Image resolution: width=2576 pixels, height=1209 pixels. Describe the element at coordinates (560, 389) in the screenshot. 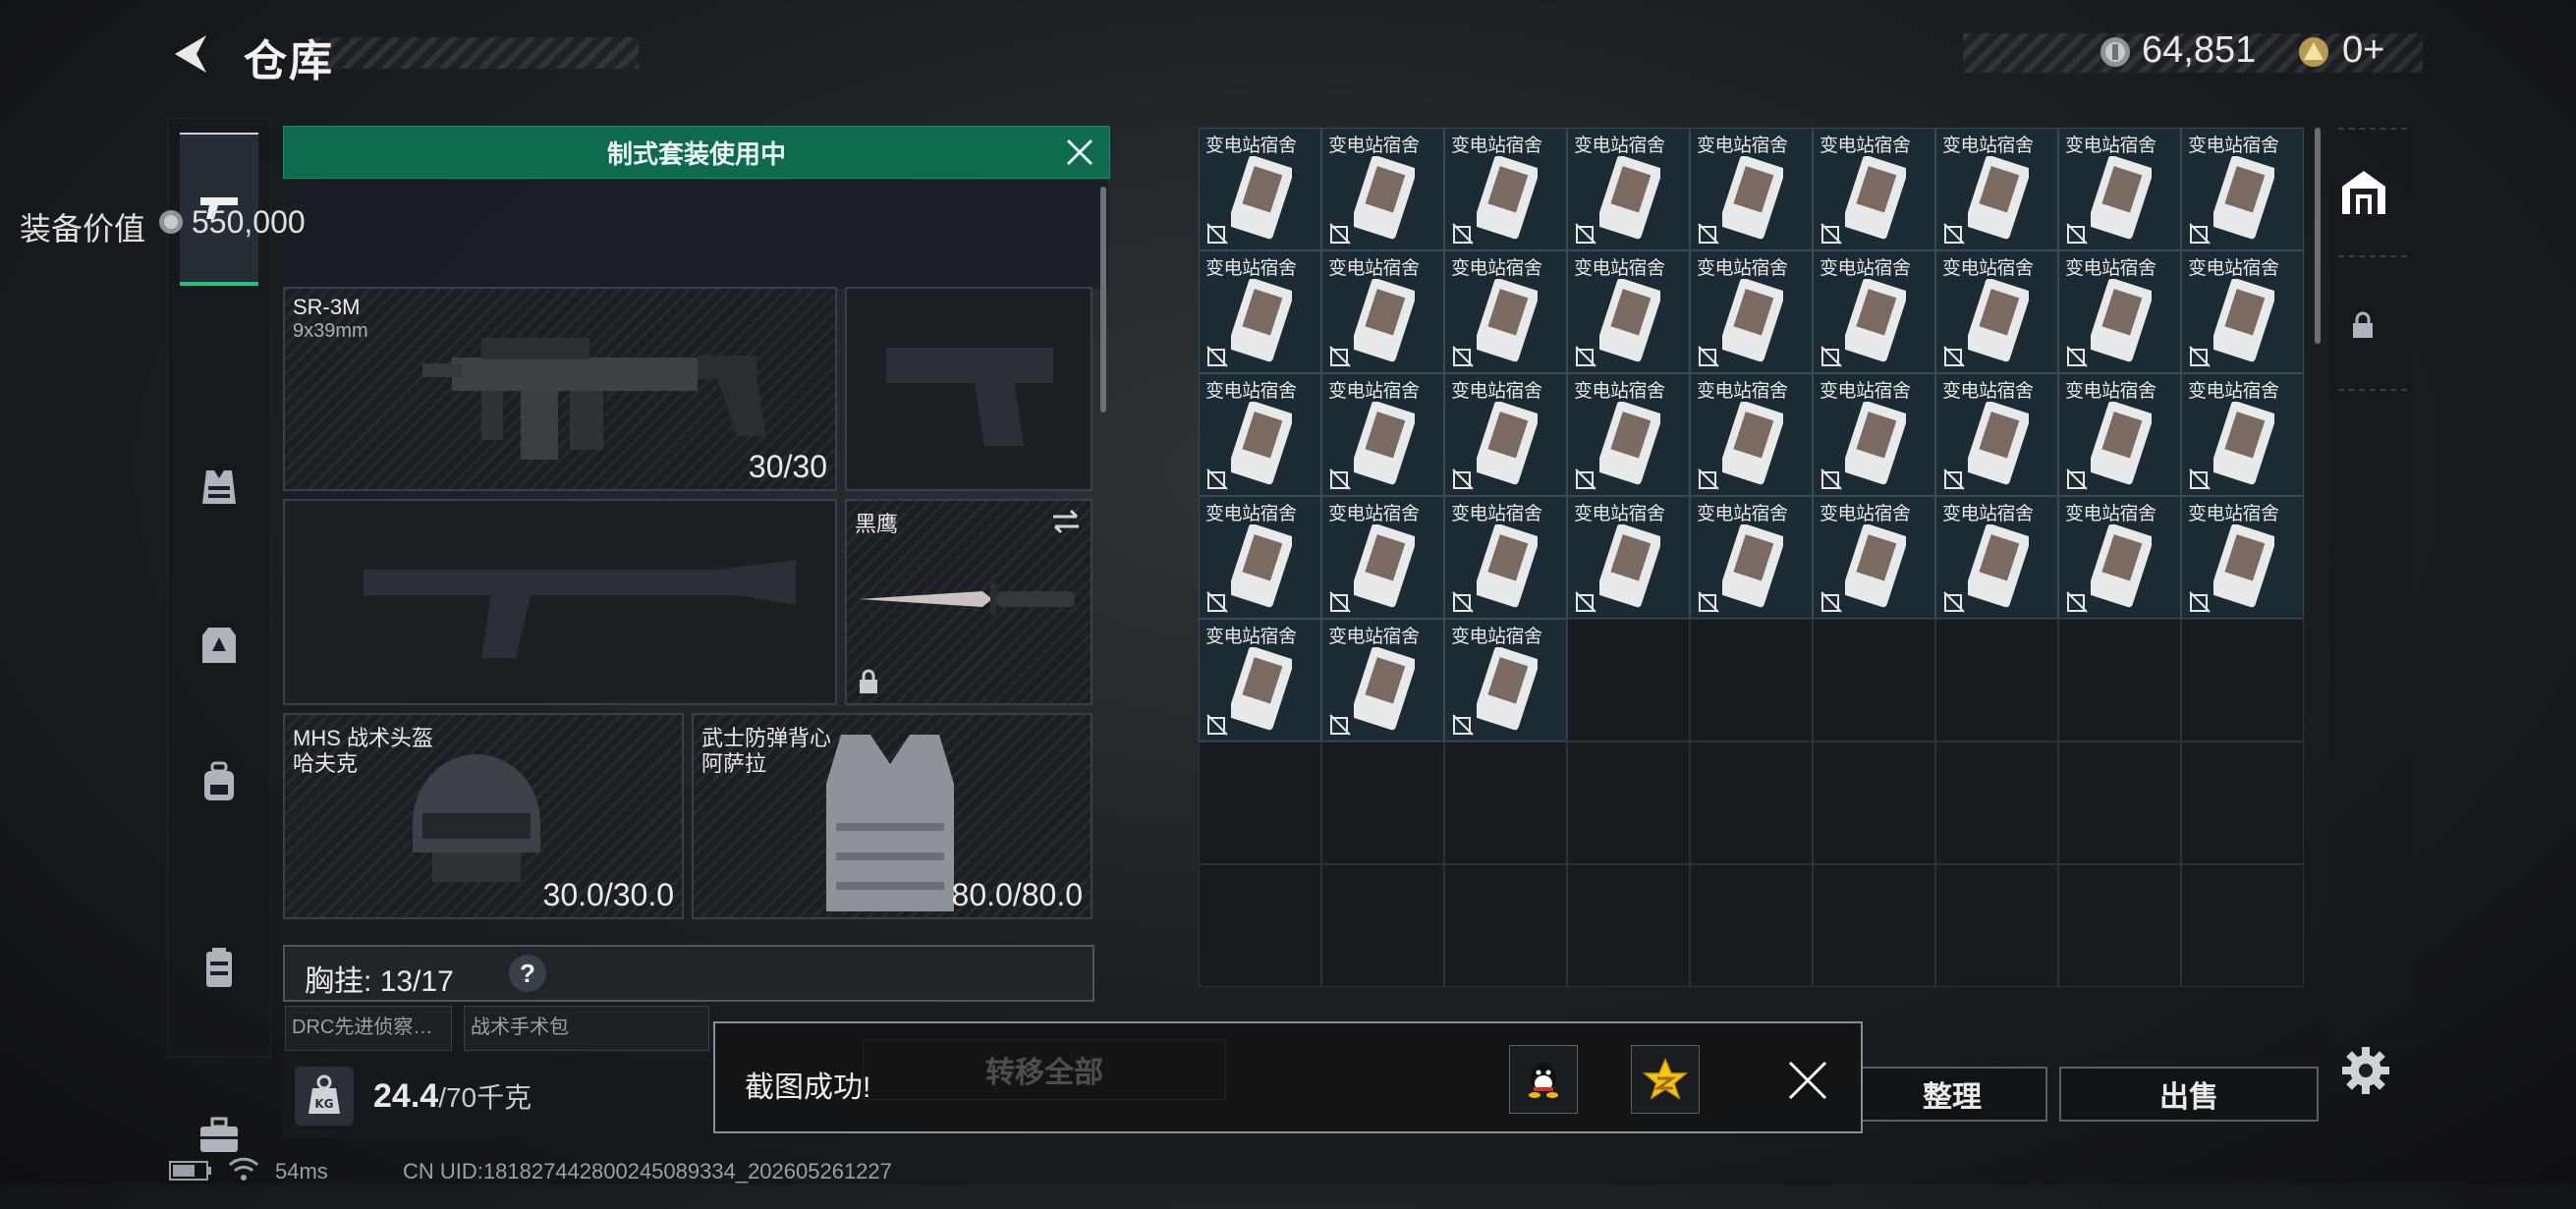

I see `primary-weapon-slot: SR-3M 9x39mm 30/30` at that location.